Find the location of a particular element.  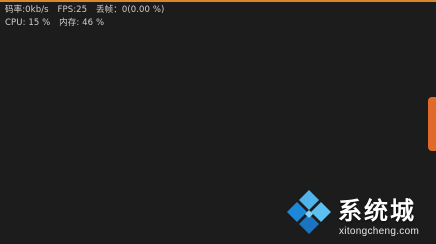

stats-row-system: CPU: 15 % 内存: 46 % is located at coordinates (87, 23).